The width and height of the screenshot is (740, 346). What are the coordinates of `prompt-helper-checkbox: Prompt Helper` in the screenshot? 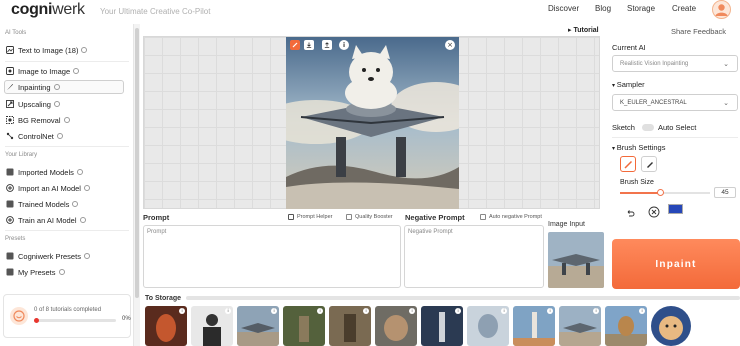 It's located at (310, 217).